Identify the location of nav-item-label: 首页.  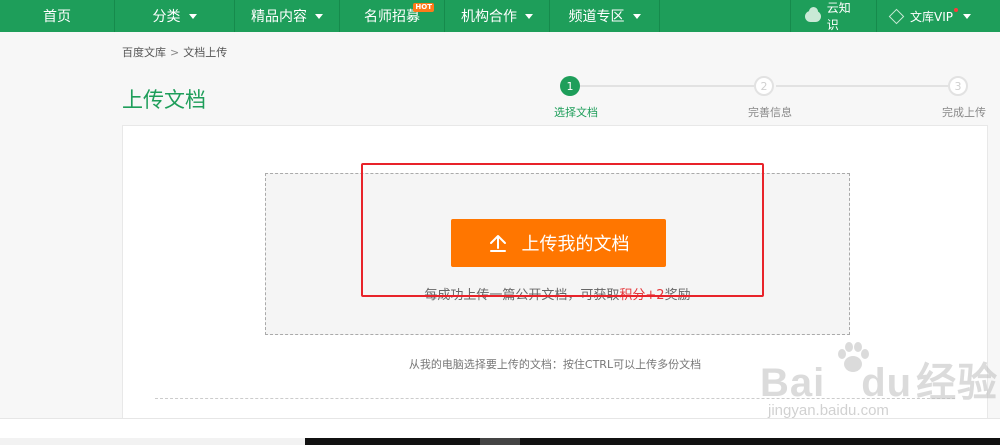
(57, 17).